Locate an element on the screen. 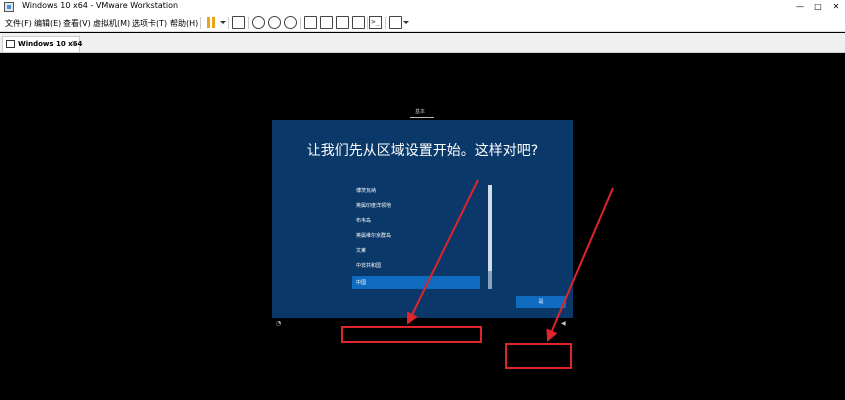  tab-strip: Windows 10 x64 ✕ is located at coordinates (422, 43).